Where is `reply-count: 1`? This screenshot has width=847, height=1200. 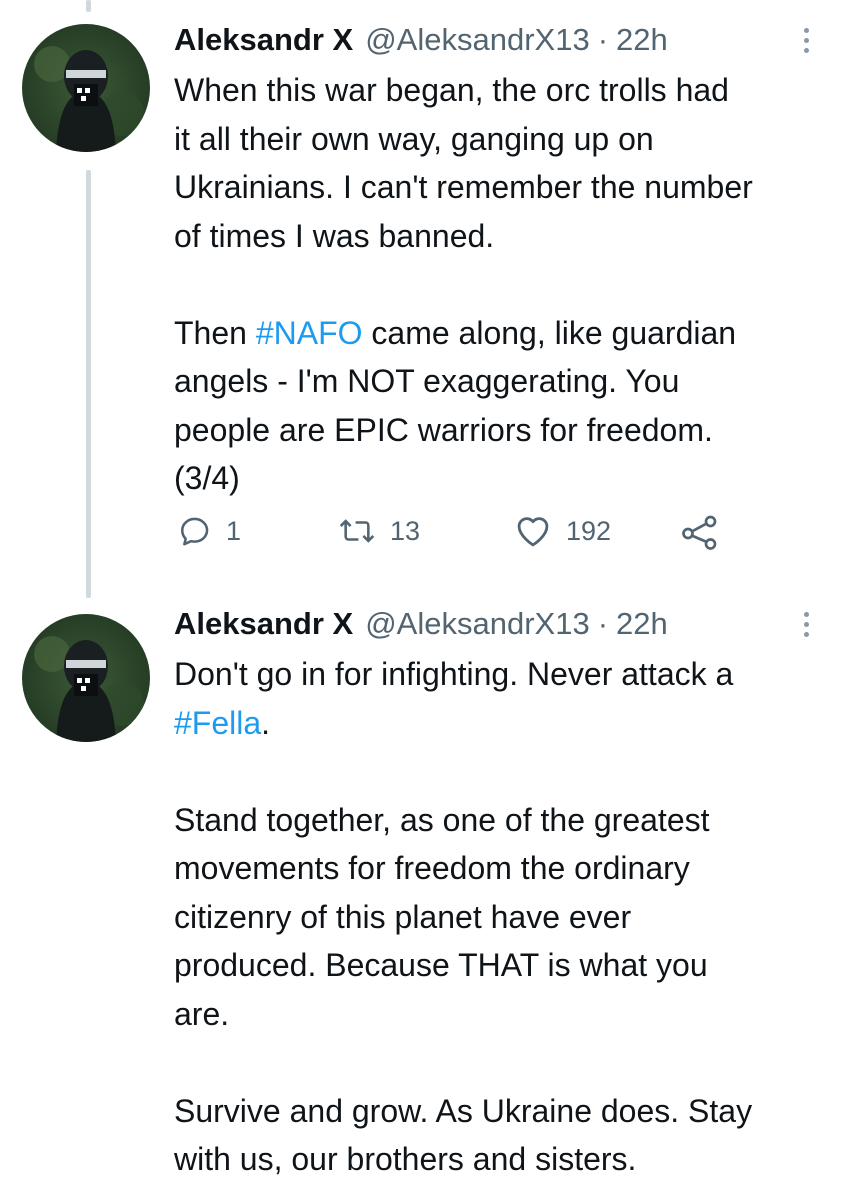 reply-count: 1 is located at coordinates (234, 530).